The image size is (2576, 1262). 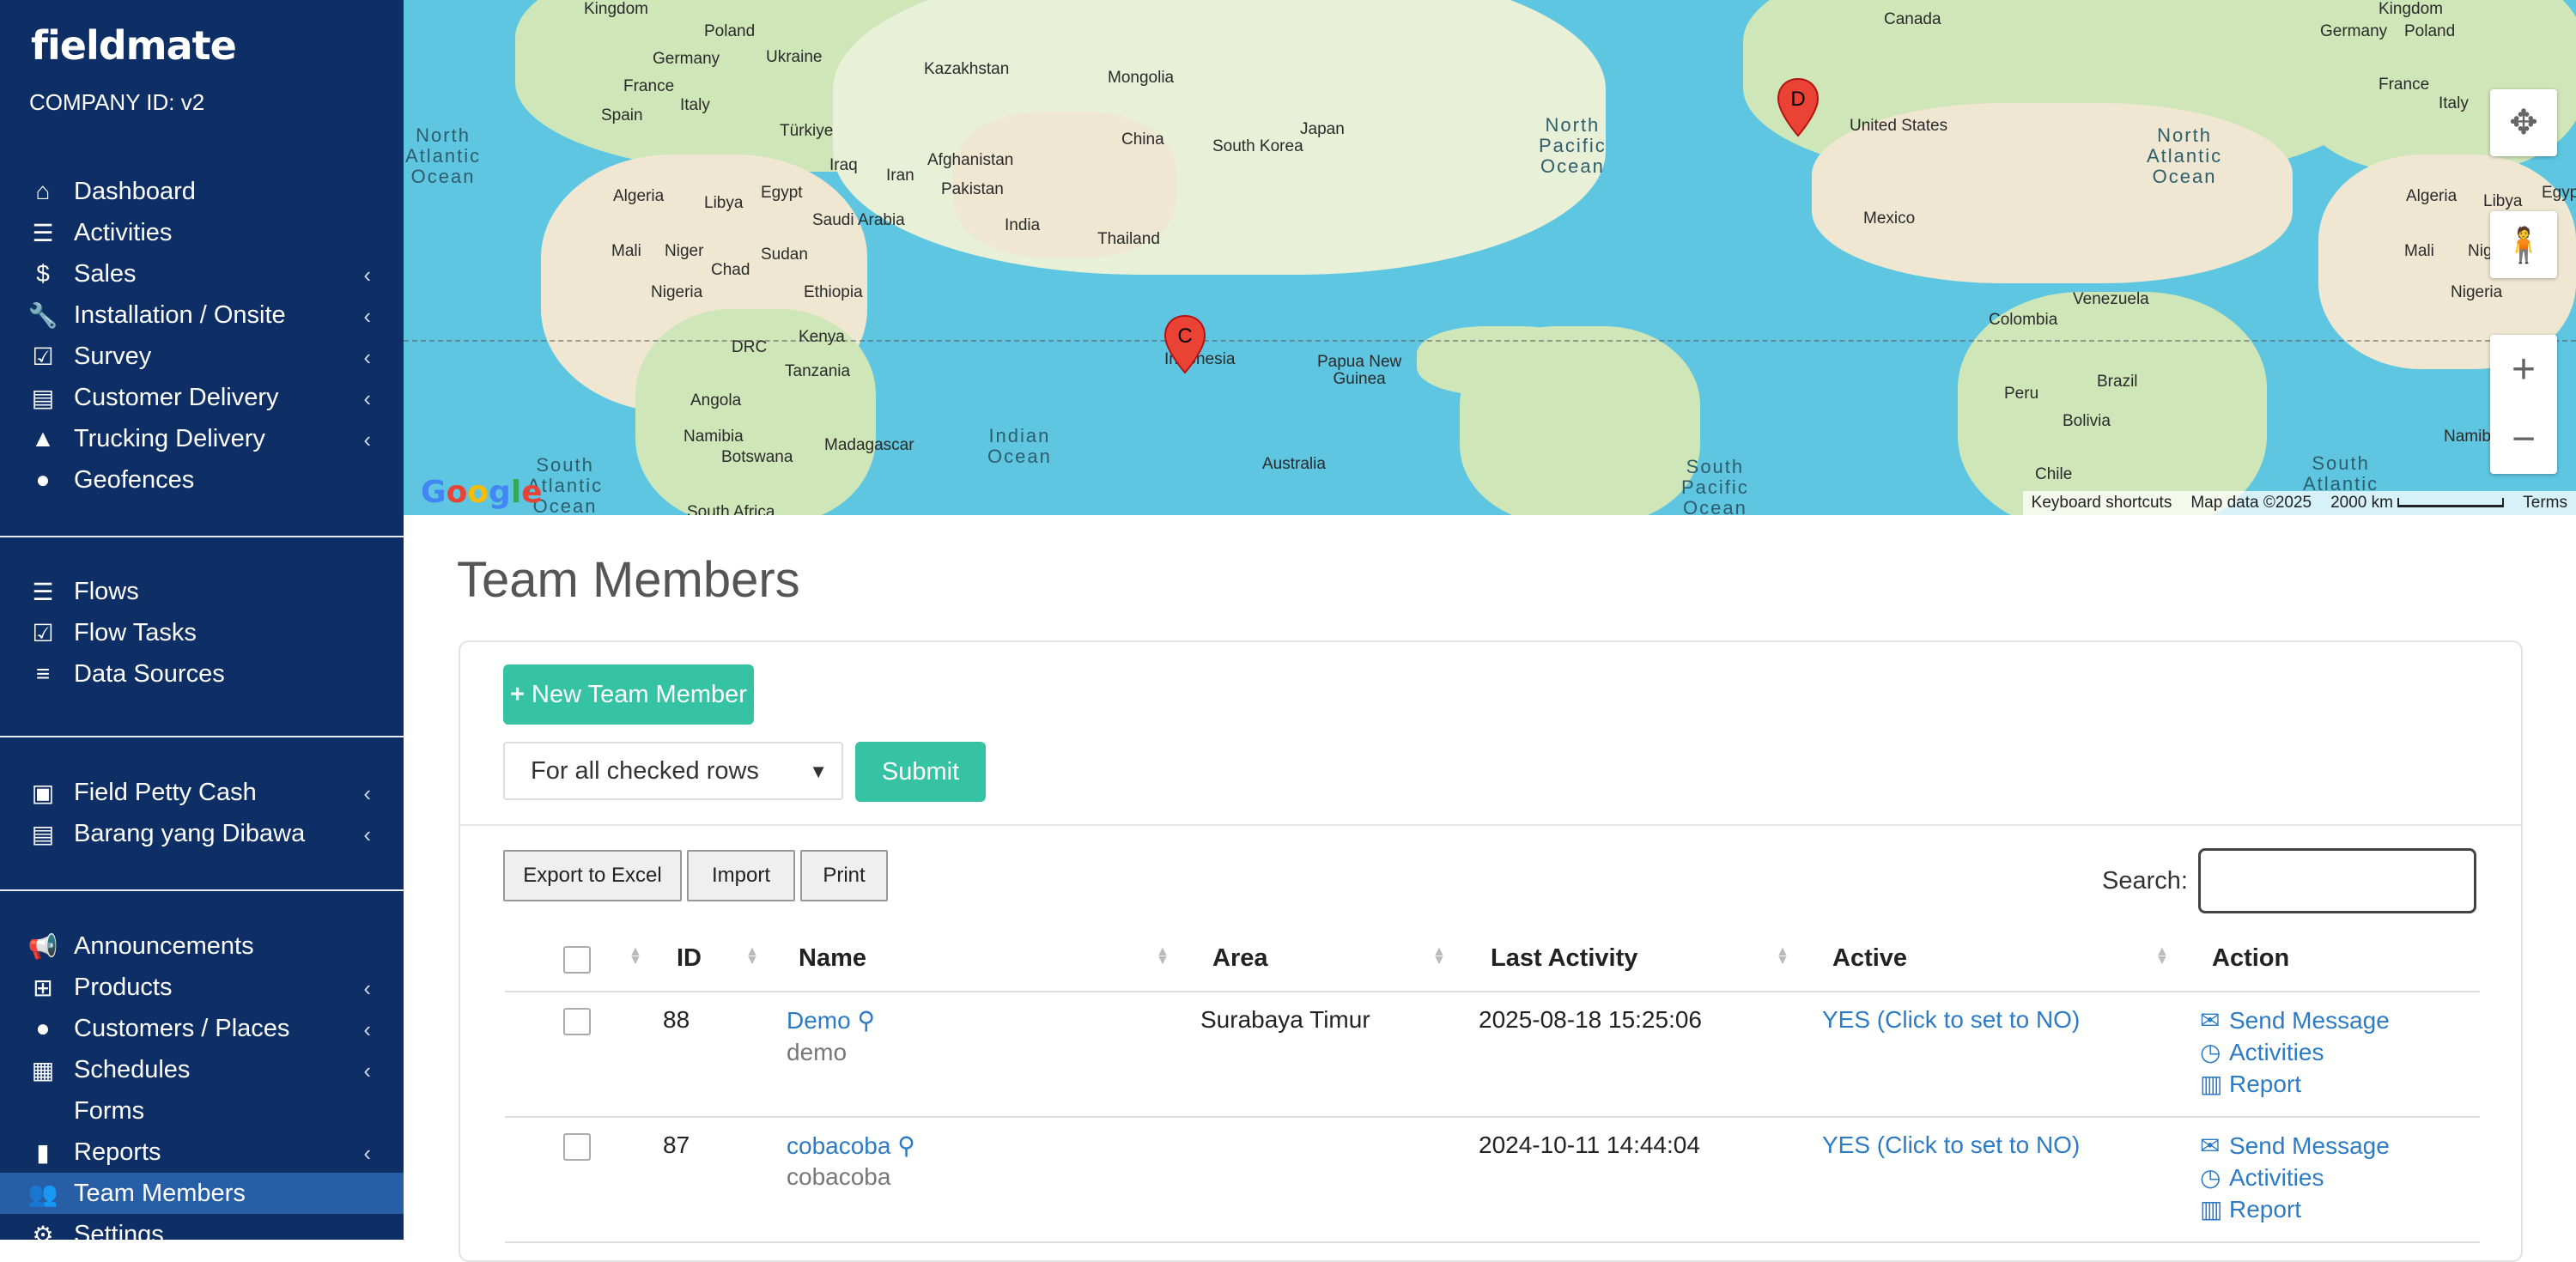 I want to click on map-scale: 2000 km, so click(x=2418, y=504).